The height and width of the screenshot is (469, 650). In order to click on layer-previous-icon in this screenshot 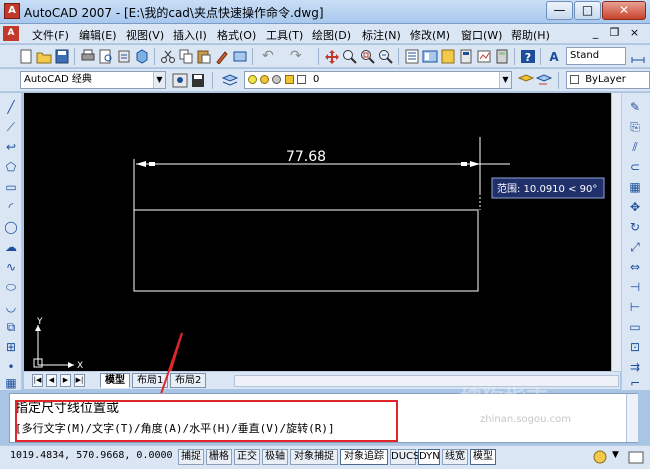, I will do `click(544, 80)`.